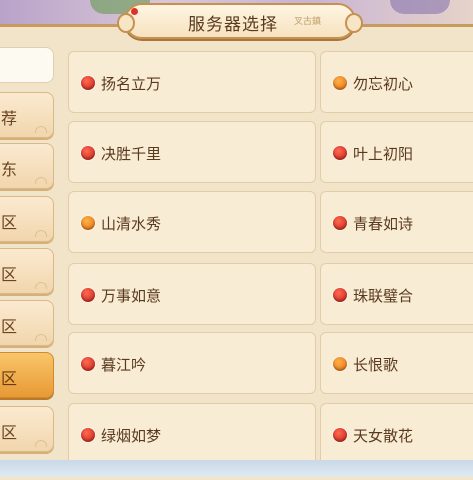 The height and width of the screenshot is (480, 473). What do you see at coordinates (420, 7) in the screenshot?
I see `leaf-decoration` at bounding box center [420, 7].